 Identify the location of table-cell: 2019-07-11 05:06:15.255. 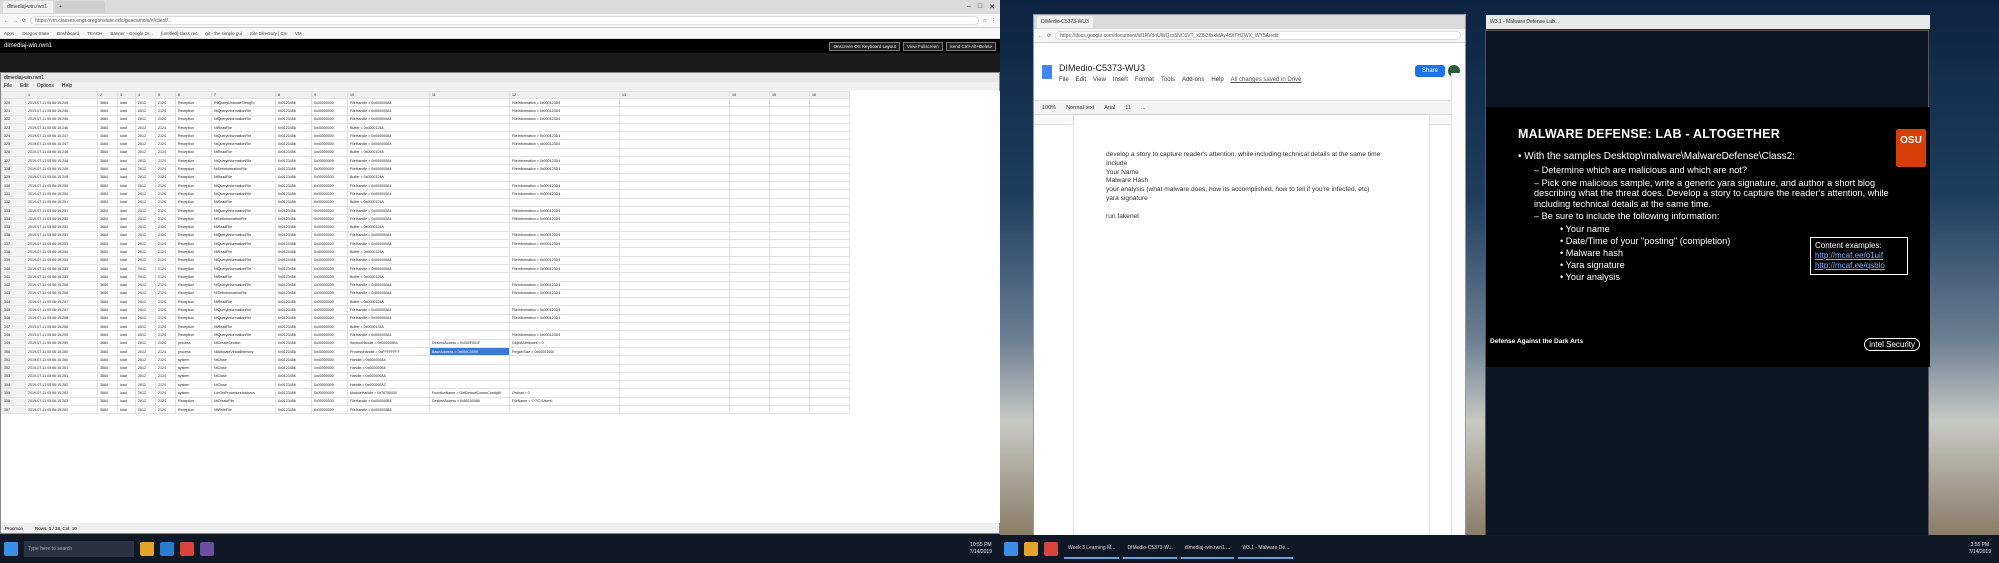
(61, 277).